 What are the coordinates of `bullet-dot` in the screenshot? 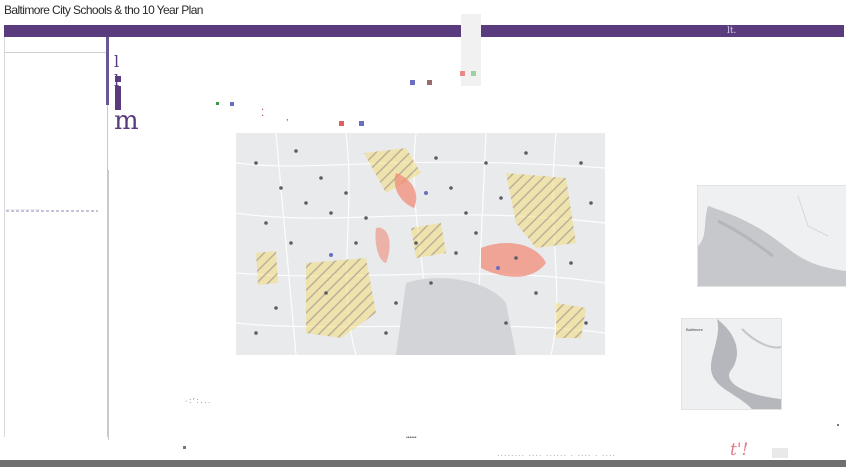 It's located at (184, 447).